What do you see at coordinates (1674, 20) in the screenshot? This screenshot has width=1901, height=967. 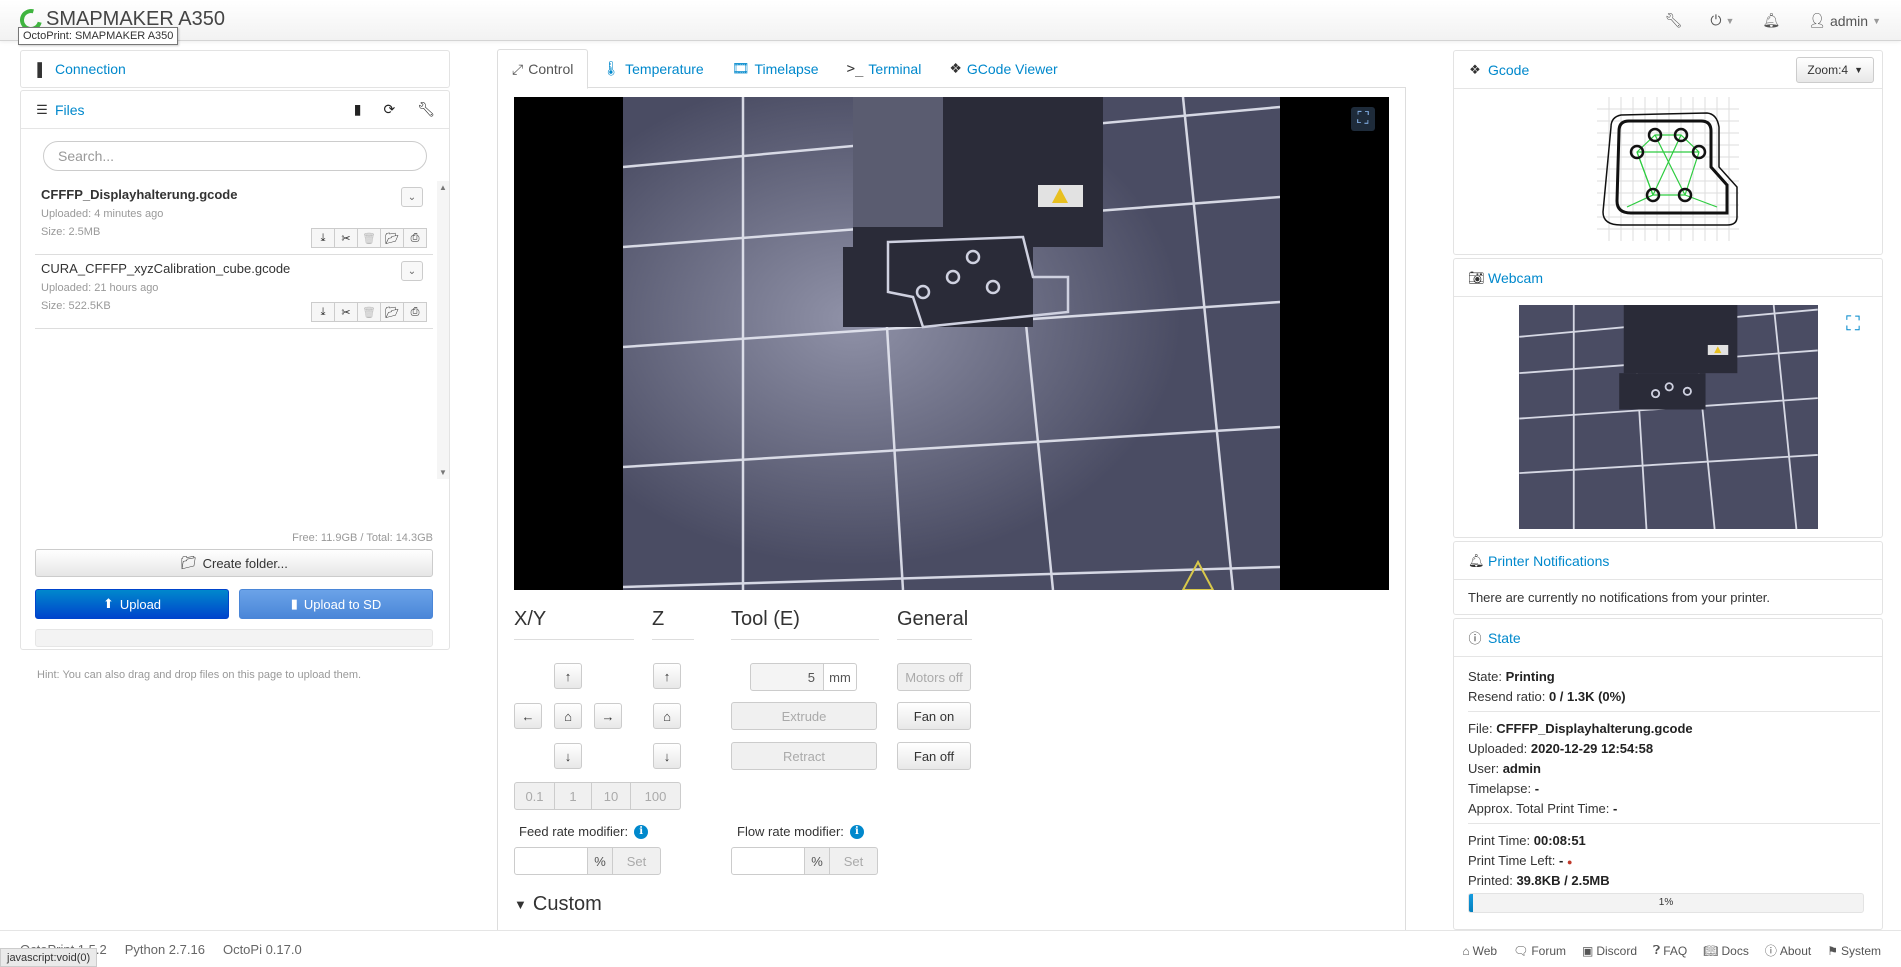 I see `settings-wrench-button: 🔧︎` at bounding box center [1674, 20].